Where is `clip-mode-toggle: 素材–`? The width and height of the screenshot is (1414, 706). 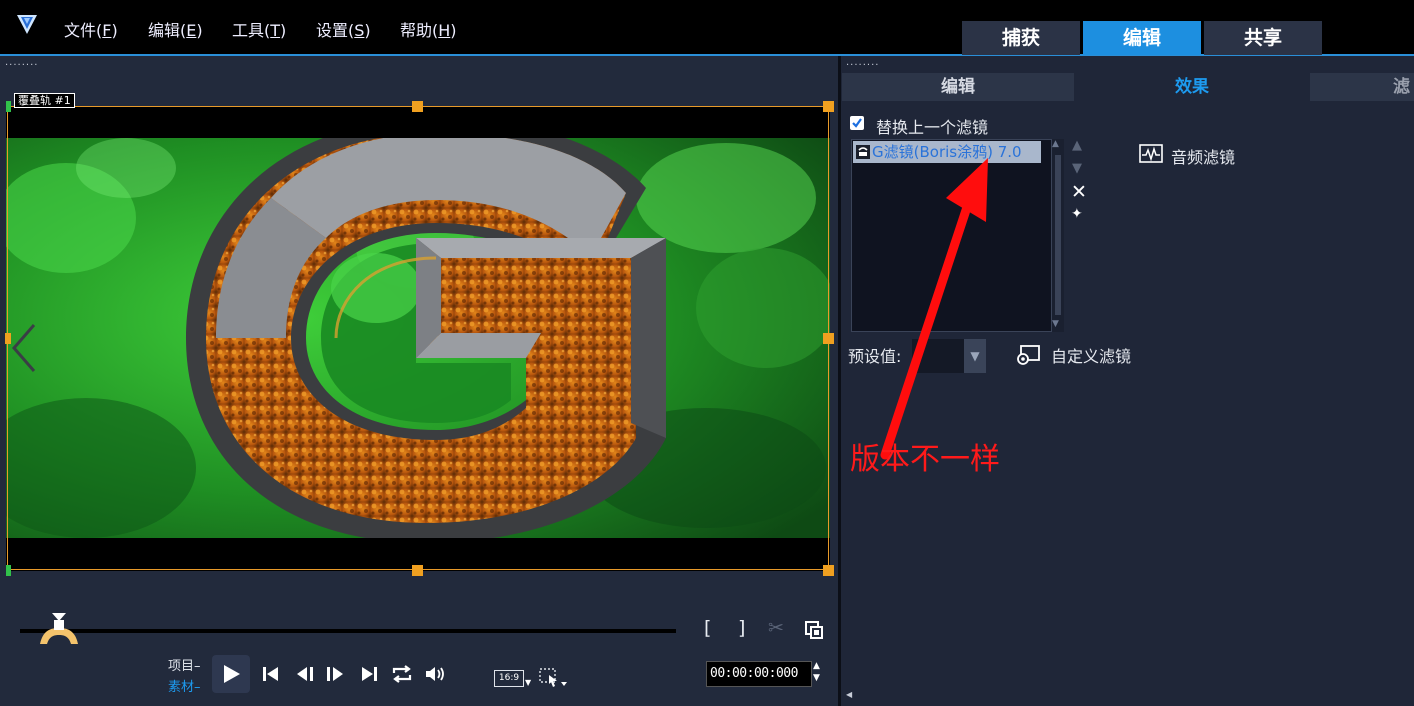
clip-mode-toggle: 素材– is located at coordinates (184, 685).